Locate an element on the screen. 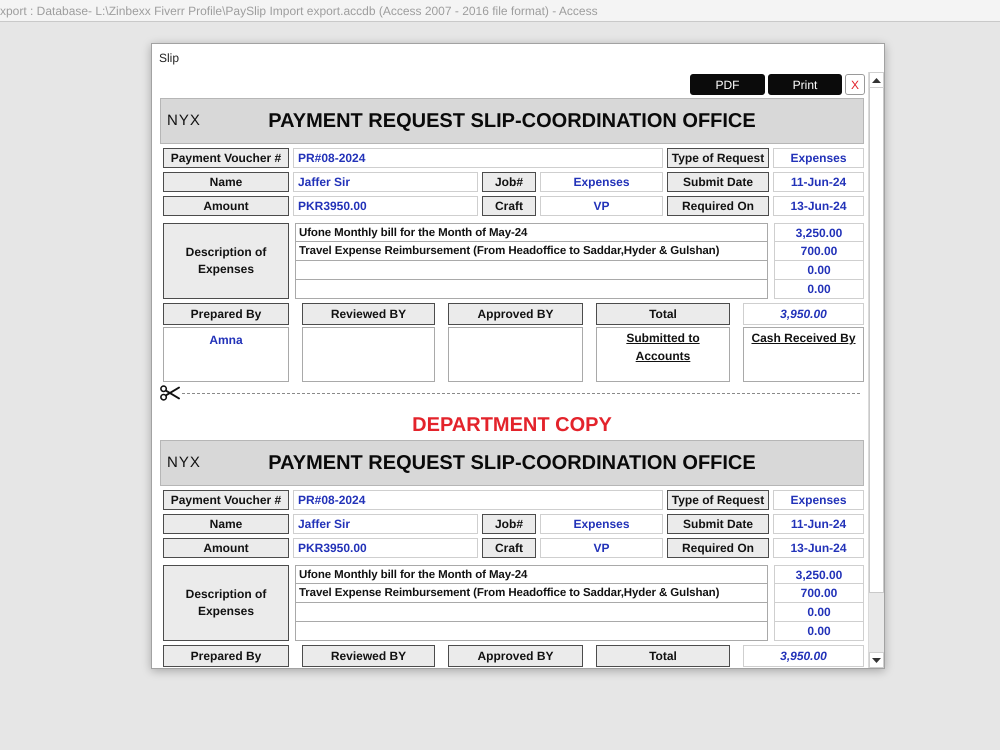  dialog-title: Slip is located at coordinates (169, 58).